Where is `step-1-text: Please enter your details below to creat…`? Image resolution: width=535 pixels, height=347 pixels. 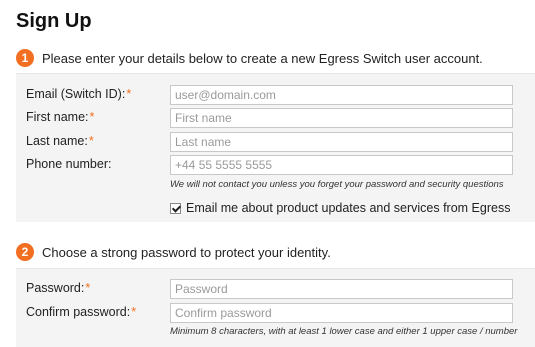
step-1-text: Please enter your details below to creat… is located at coordinates (262, 58).